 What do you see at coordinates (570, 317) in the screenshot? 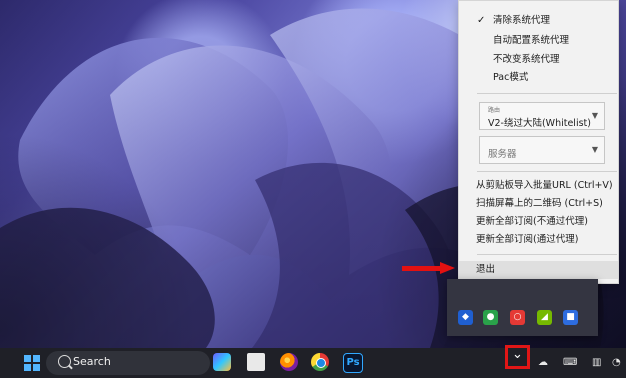
I see `tray-blue-icon: ■` at bounding box center [570, 317].